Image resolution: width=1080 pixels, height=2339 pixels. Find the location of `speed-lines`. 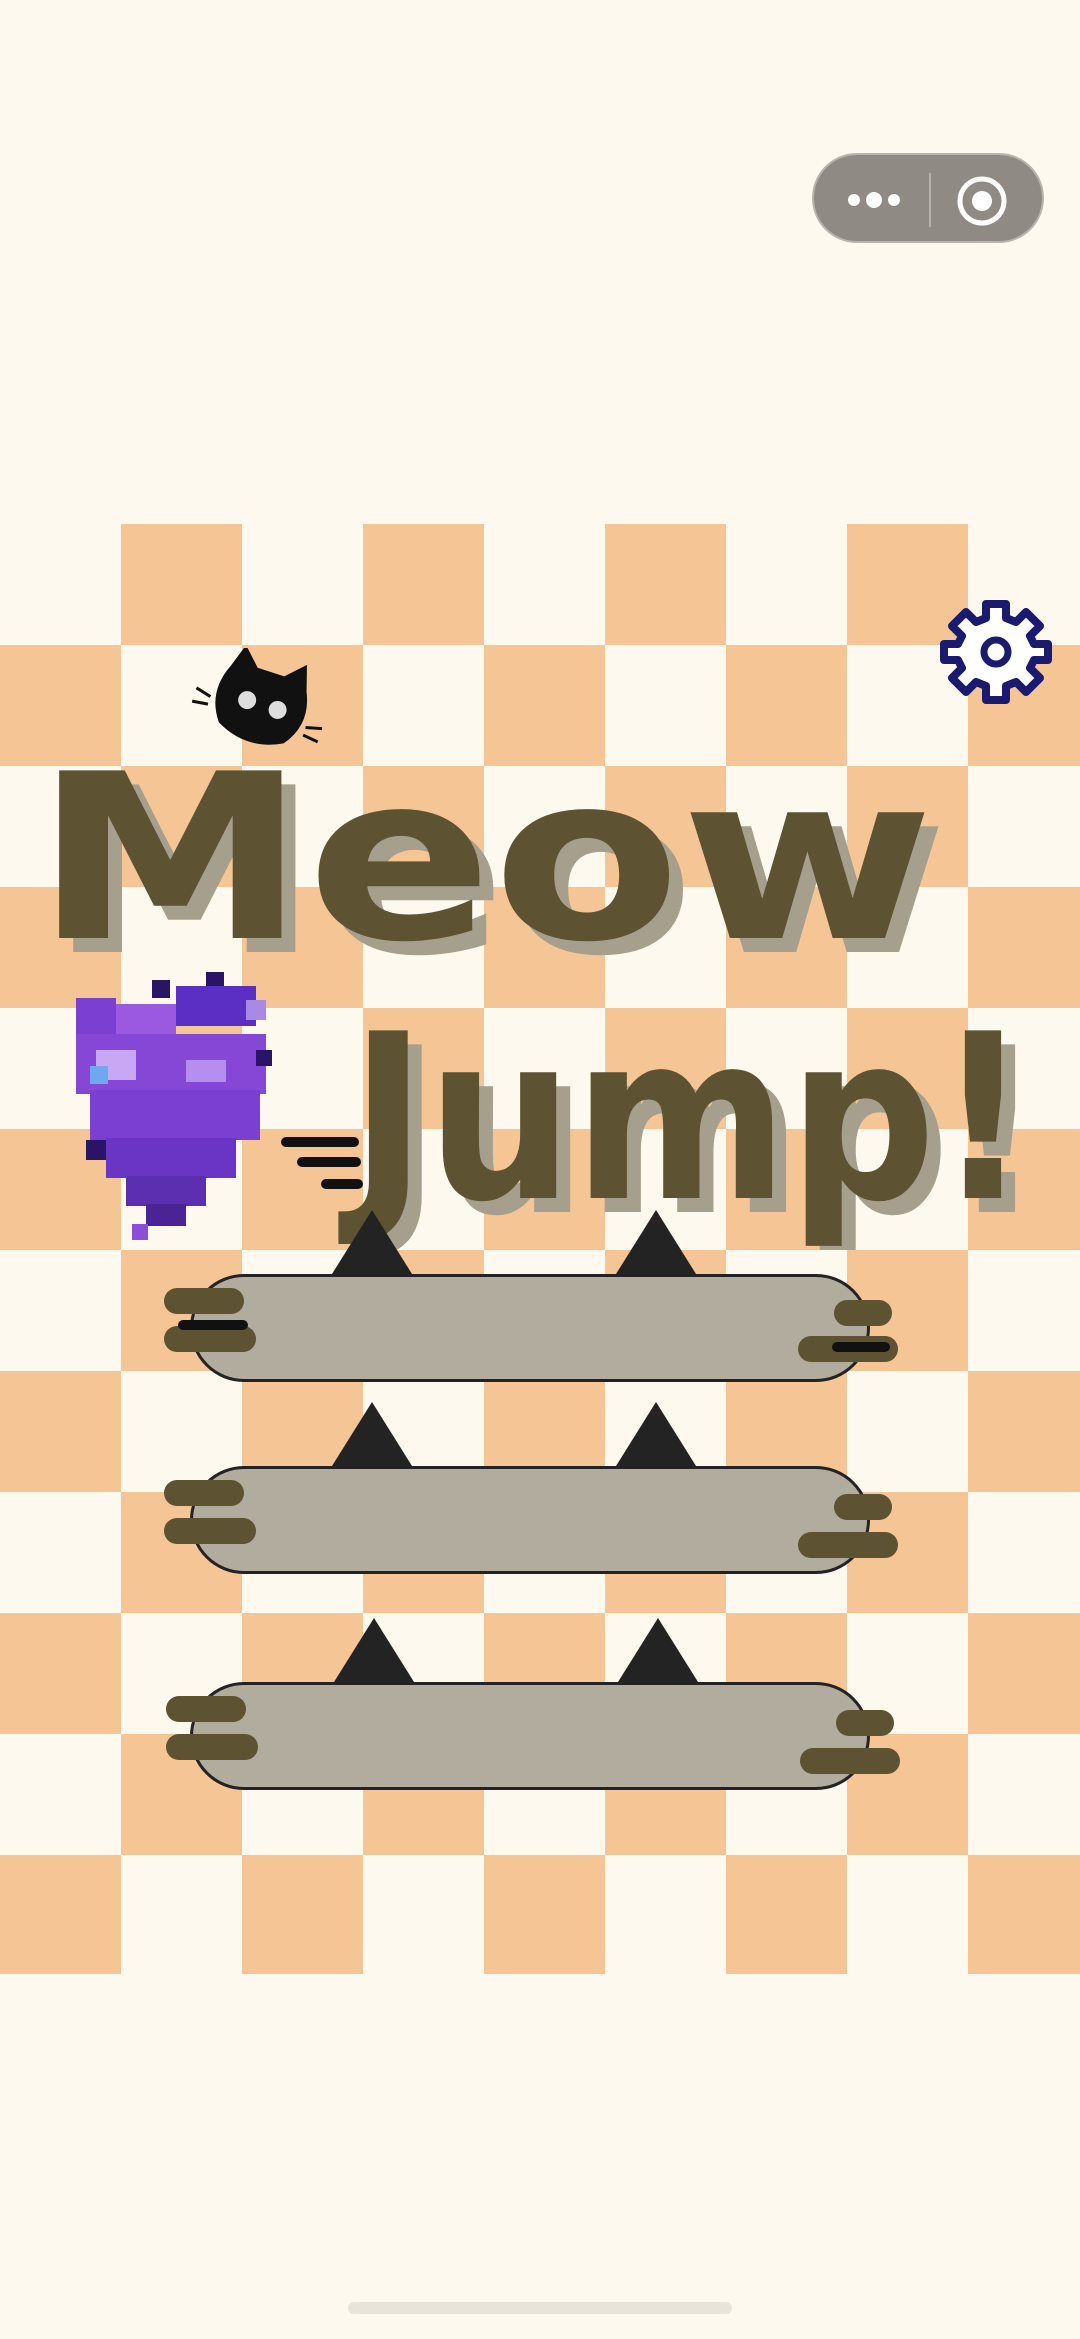

speed-lines is located at coordinates (322, 1163).